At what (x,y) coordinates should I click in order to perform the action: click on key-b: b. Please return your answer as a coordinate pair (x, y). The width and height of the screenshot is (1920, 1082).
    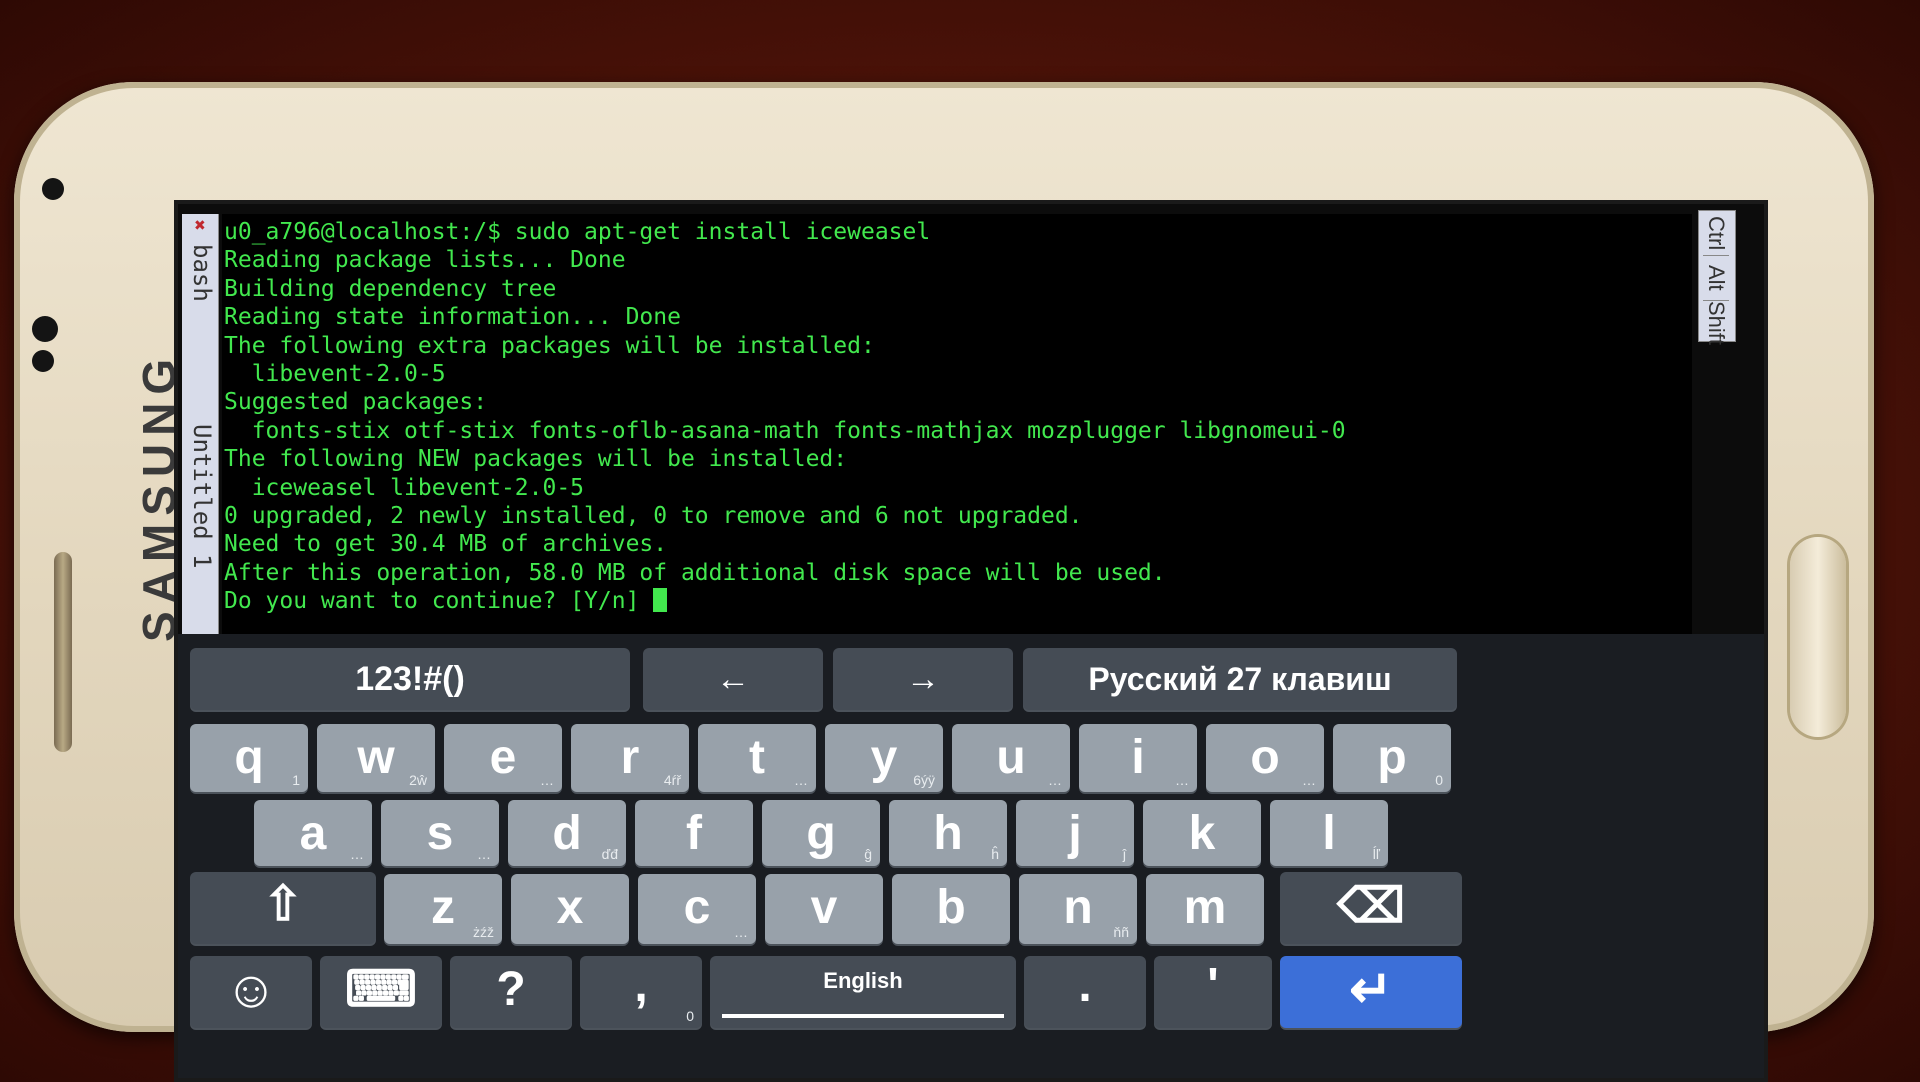
    Looking at the image, I should click on (951, 909).